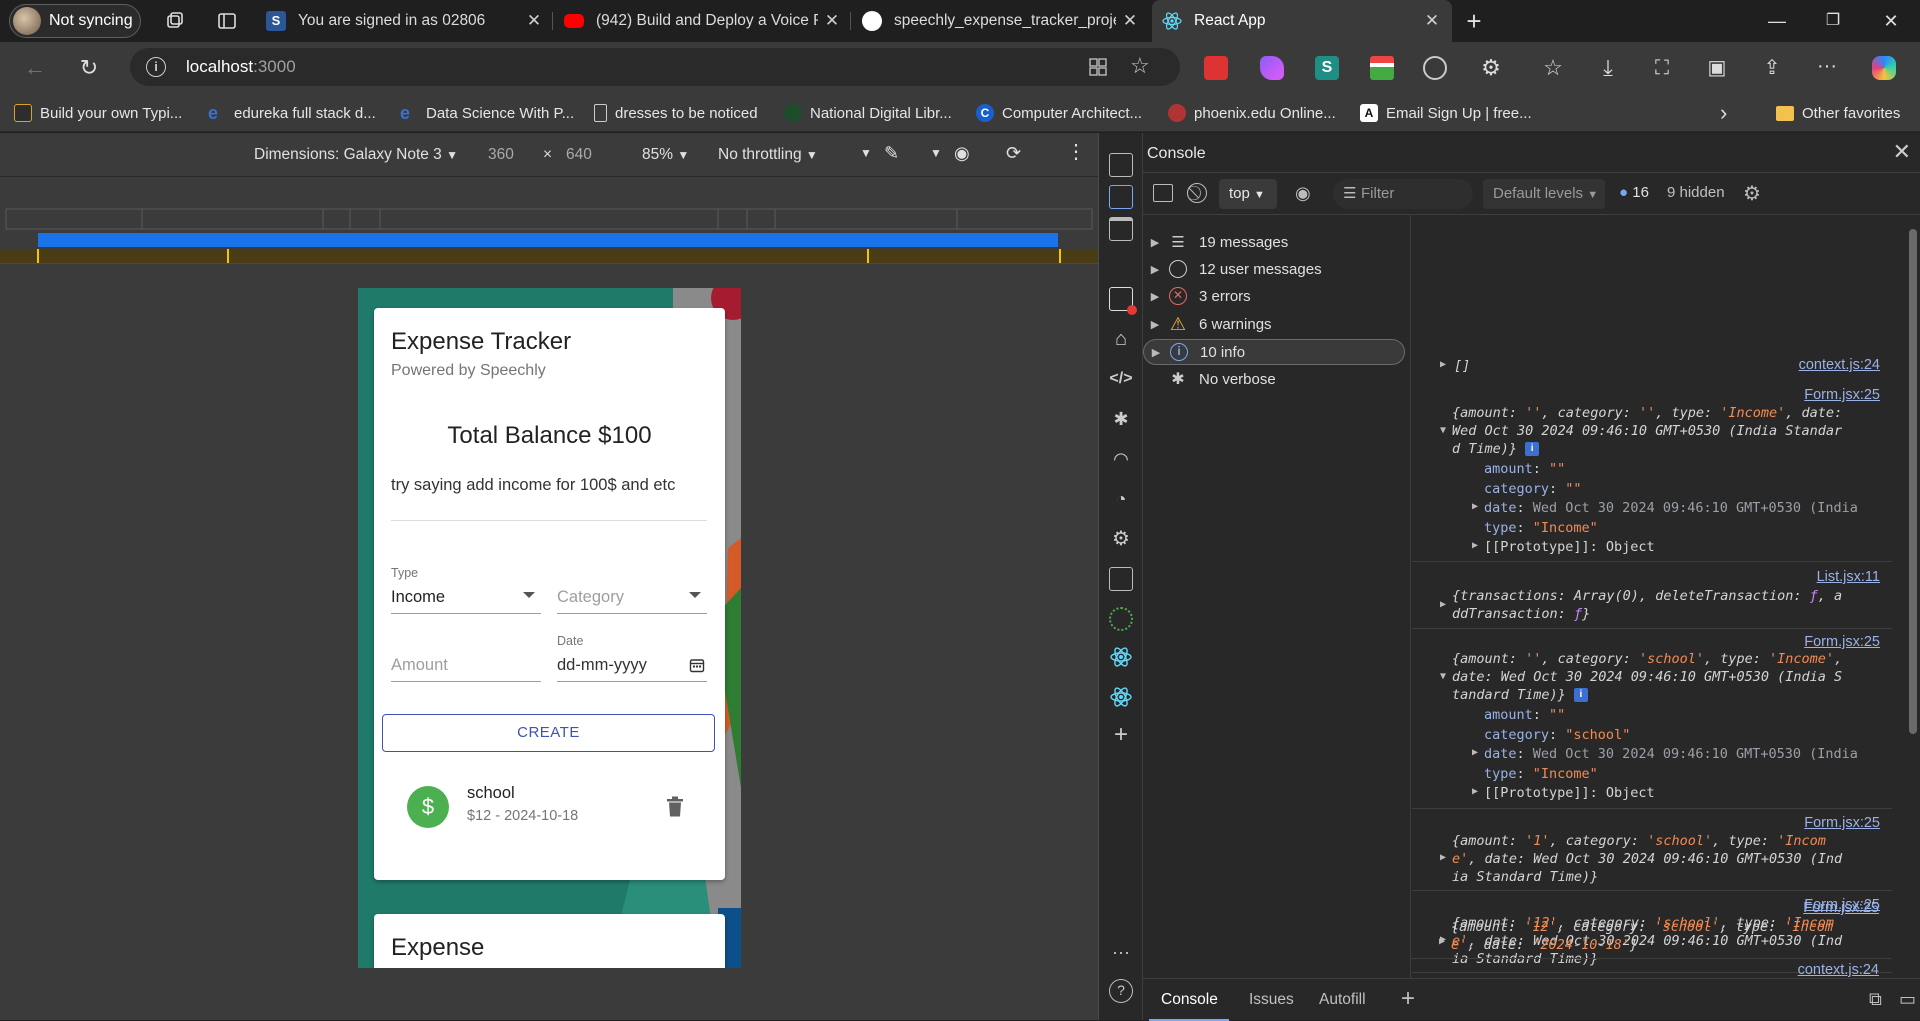 The height and width of the screenshot is (1021, 1920). I want to click on live-expression-eye-icon: ◉, so click(1303, 193).